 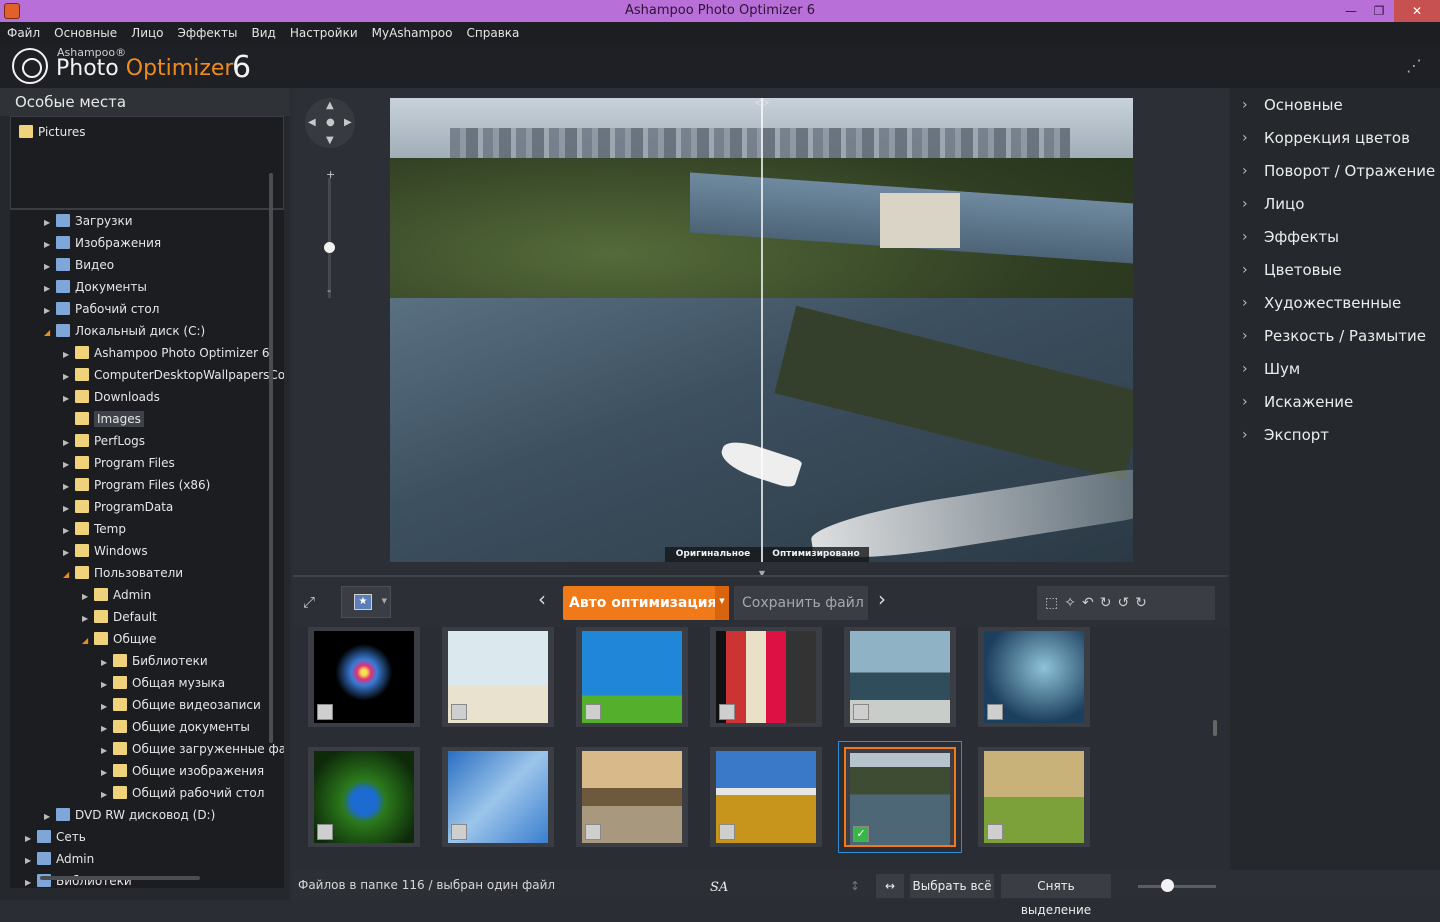 What do you see at coordinates (329, 238) in the screenshot?
I see `zoom-slider` at bounding box center [329, 238].